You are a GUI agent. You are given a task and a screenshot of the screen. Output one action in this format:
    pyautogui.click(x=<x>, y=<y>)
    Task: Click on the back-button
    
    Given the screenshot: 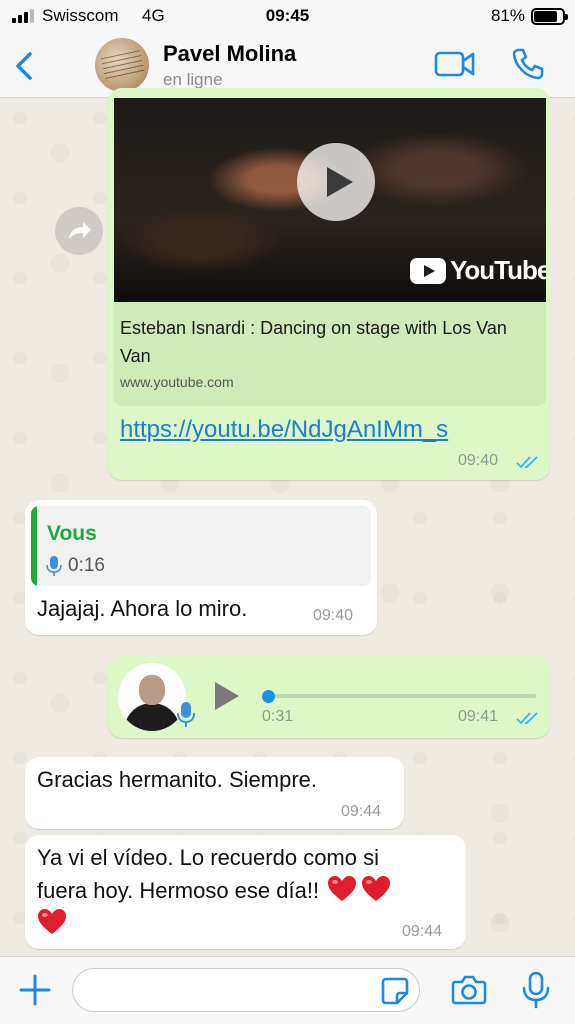 What is the action you would take?
    pyautogui.click(x=25, y=66)
    